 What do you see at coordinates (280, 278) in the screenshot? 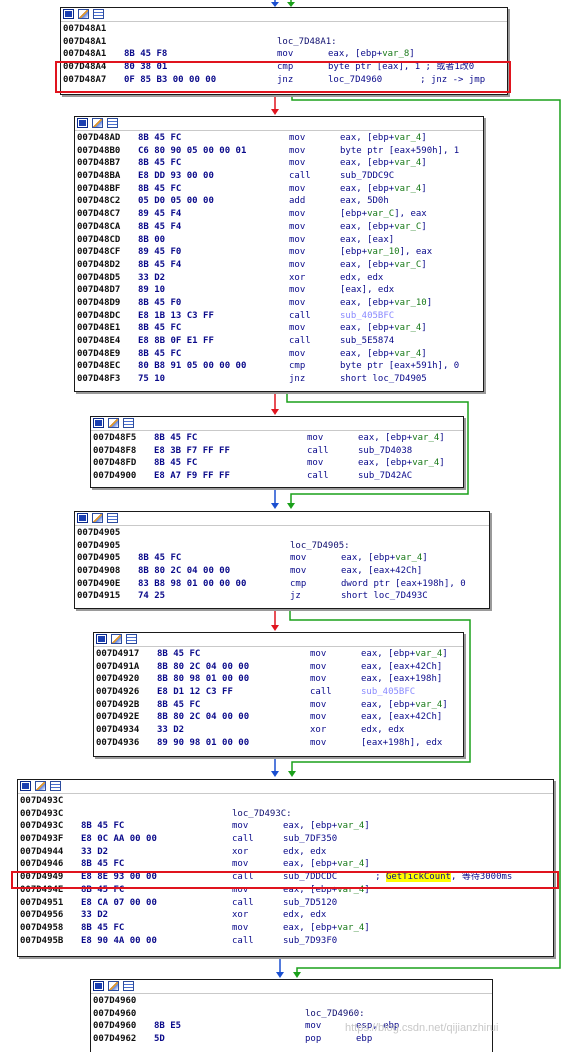
I see `code-line: 007D48D5 33 D2 xor edx, edx` at bounding box center [280, 278].